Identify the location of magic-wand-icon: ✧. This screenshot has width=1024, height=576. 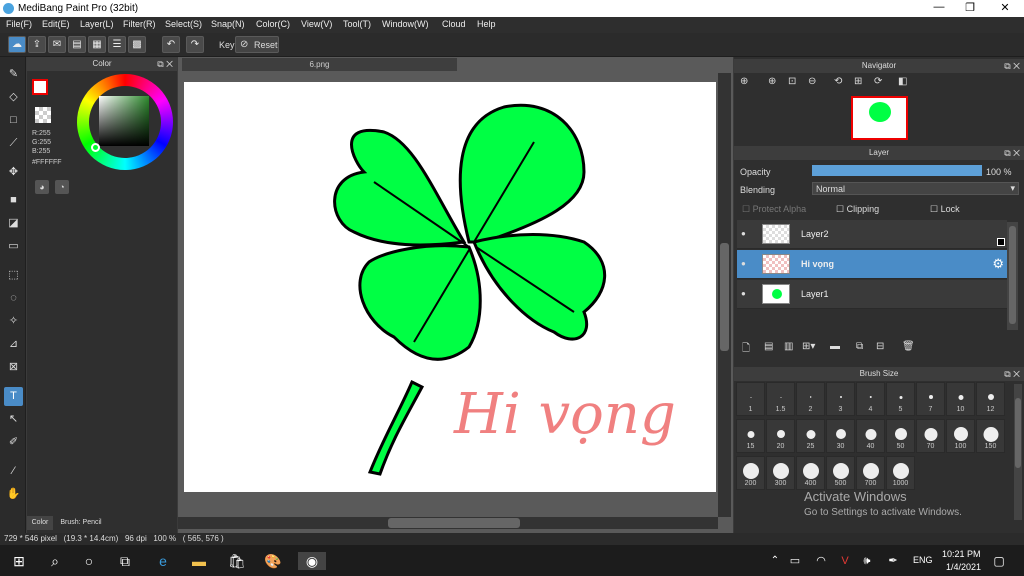
(13, 321).